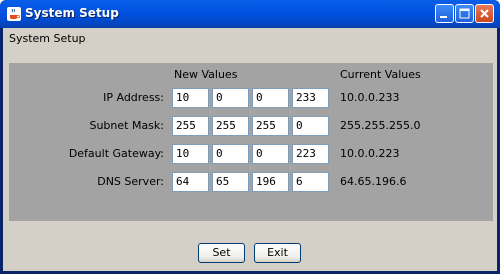 This screenshot has height=274, width=500. What do you see at coordinates (116, 153) in the screenshot?
I see `default-gateway-label: Default Gateway:` at bounding box center [116, 153].